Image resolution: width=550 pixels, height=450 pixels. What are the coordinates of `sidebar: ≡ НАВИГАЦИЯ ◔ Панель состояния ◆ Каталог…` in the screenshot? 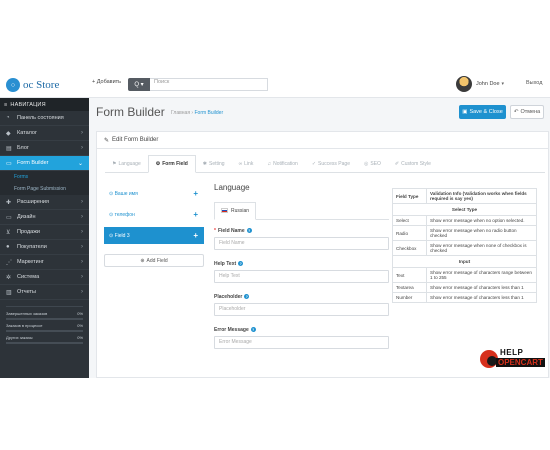 It's located at (44, 238).